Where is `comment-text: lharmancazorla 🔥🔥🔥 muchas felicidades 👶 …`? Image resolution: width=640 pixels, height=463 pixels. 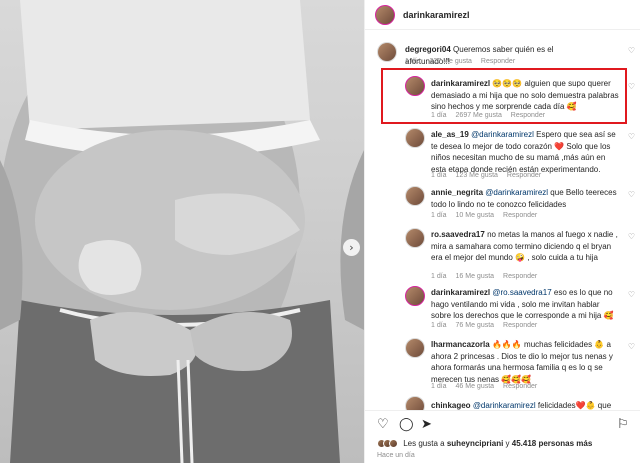 comment-text: lharmancazorla 🔥🔥🔥 muchas felicidades 👶 … is located at coordinates (522, 362).